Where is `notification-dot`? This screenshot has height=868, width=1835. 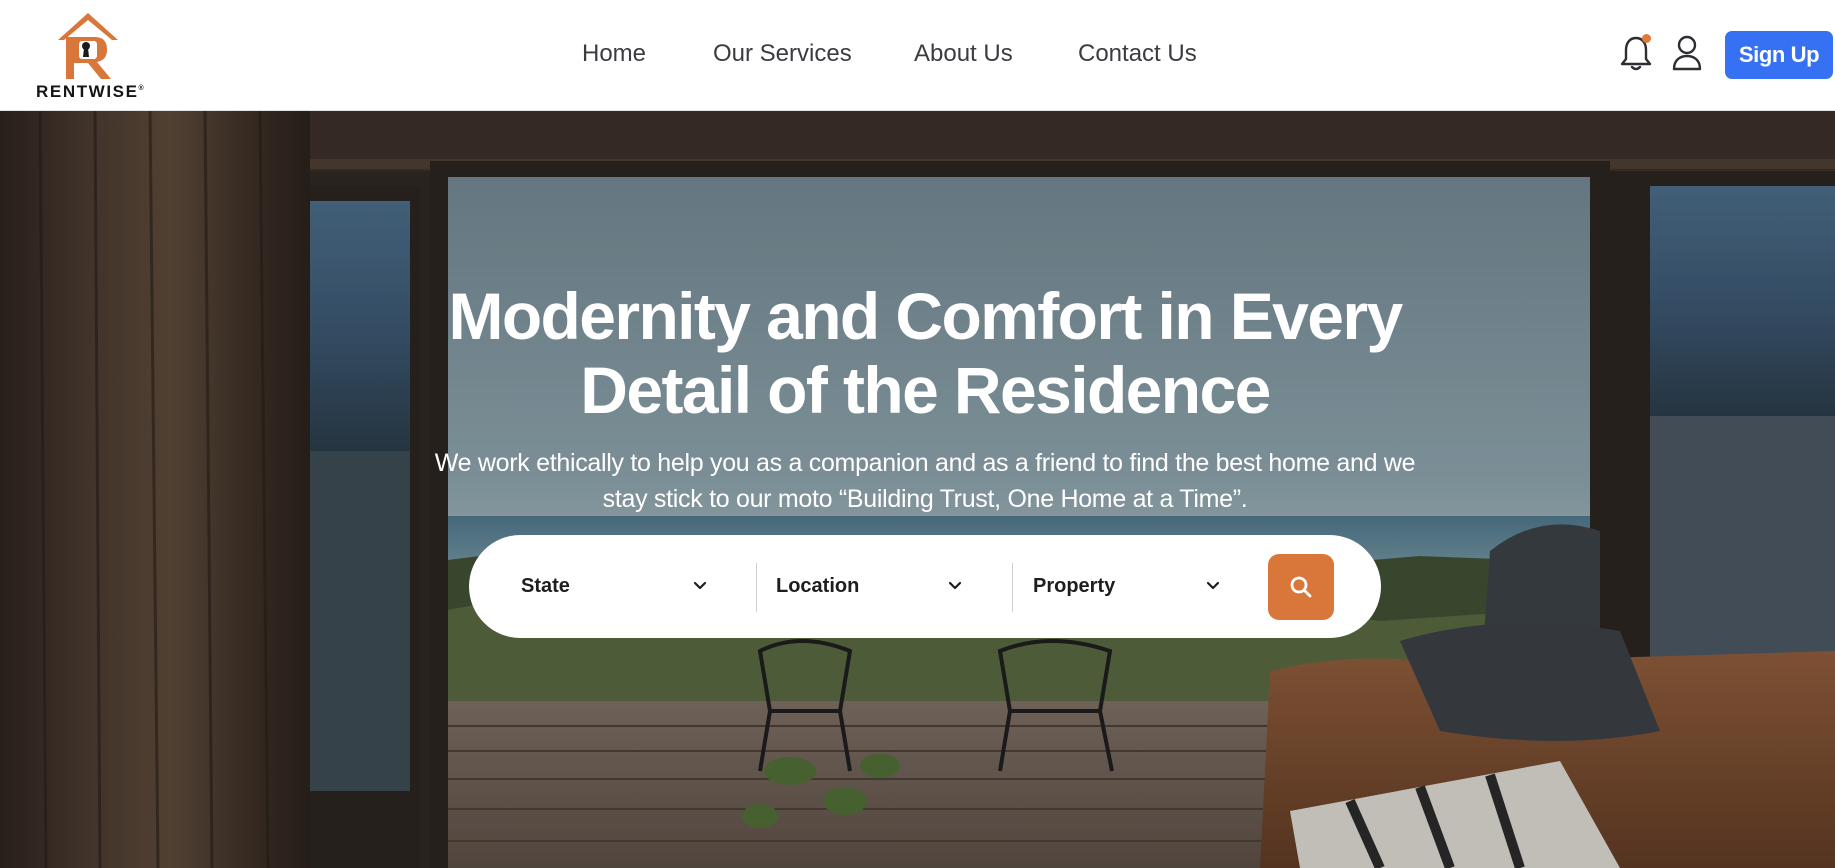
notification-dot is located at coordinates (1646, 38).